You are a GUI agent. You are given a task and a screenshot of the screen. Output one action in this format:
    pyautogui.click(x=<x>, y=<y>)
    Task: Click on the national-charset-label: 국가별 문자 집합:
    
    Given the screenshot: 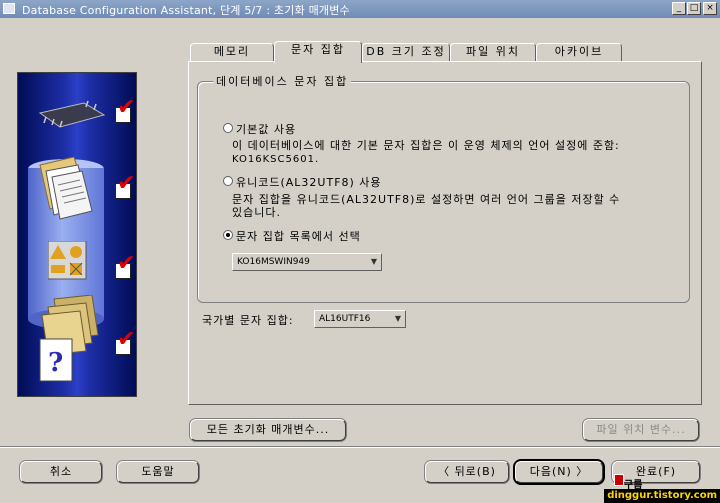 What is the action you would take?
    pyautogui.click(x=248, y=320)
    